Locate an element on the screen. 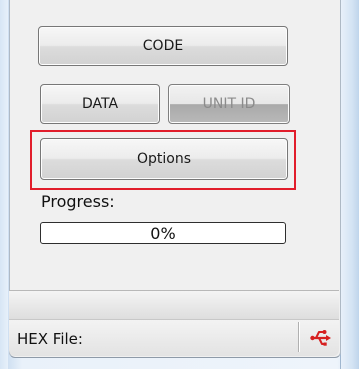  options-button: Options is located at coordinates (164, 159).